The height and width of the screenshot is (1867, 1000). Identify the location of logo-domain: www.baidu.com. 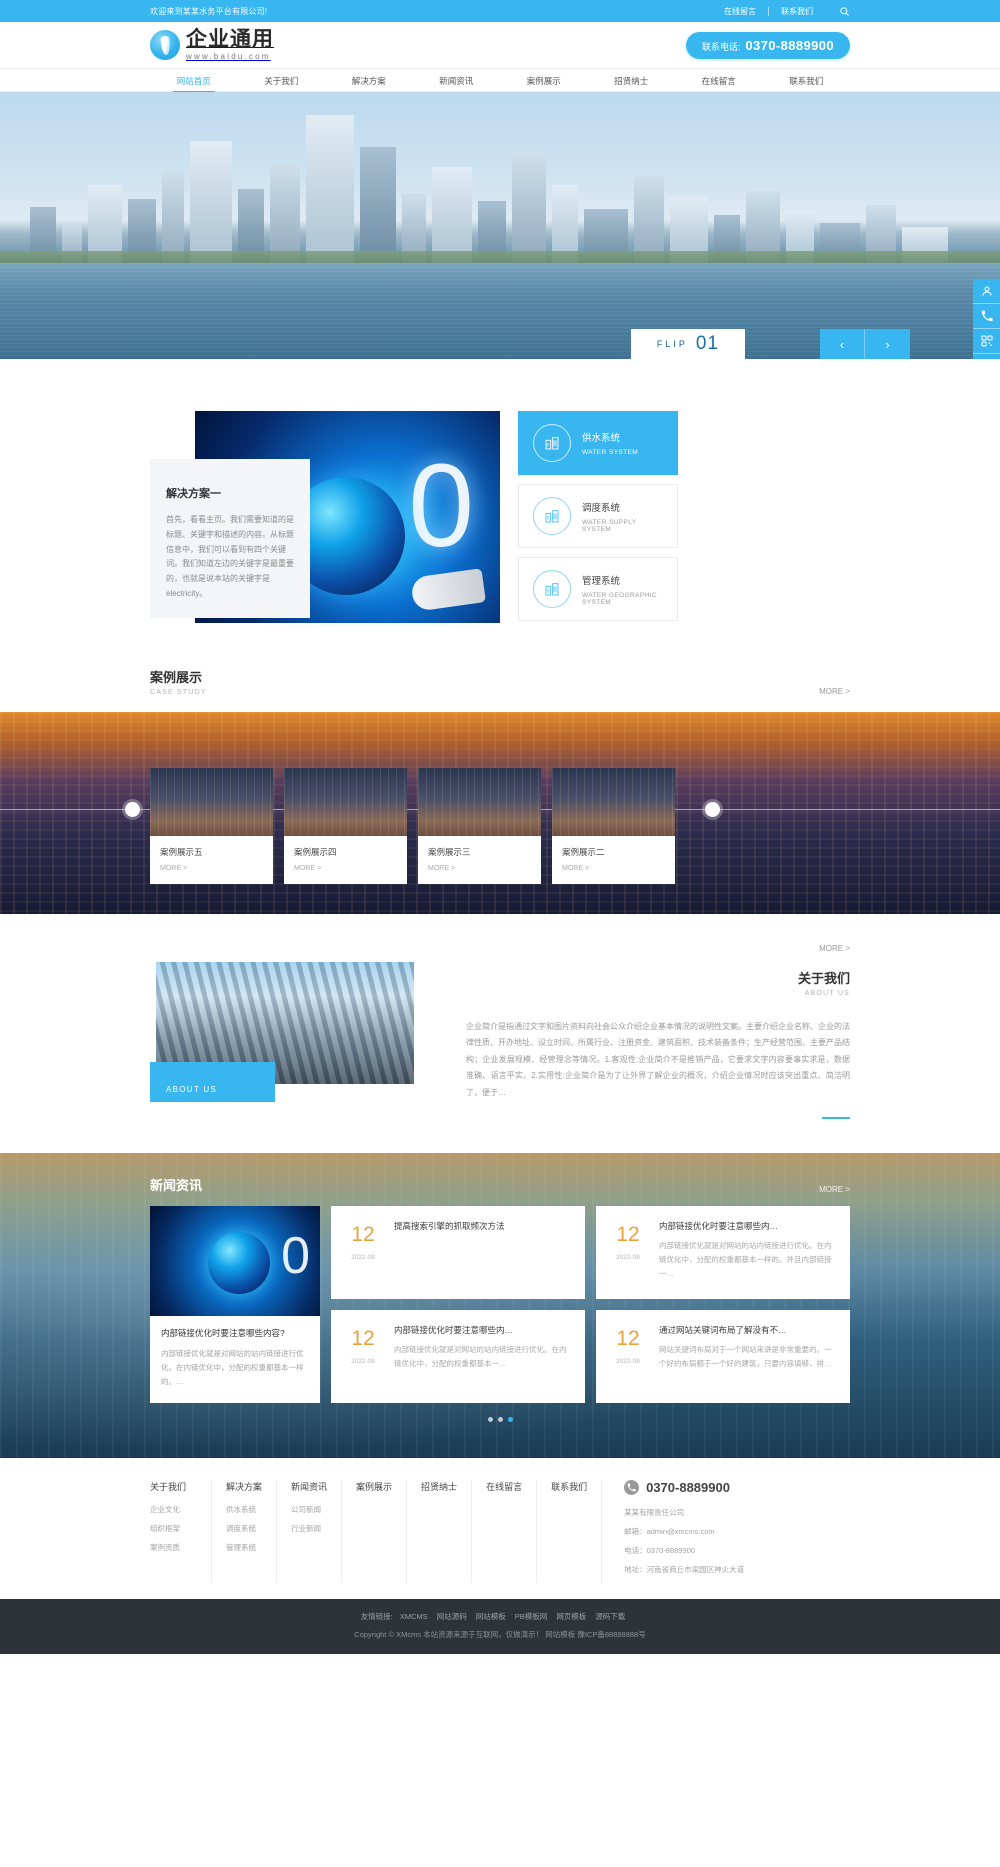
(228, 56).